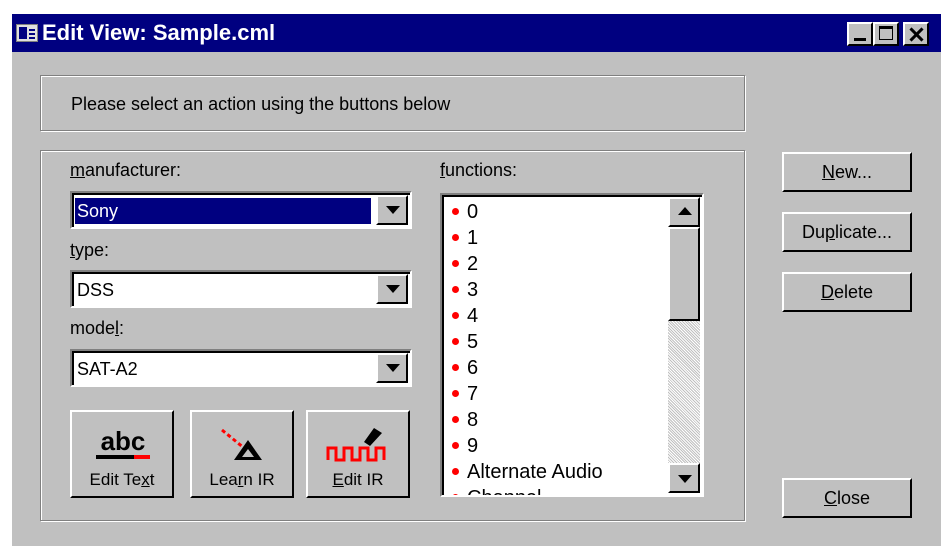 This screenshot has width=941, height=546. What do you see at coordinates (241, 368) in the screenshot?
I see `model-select: SAT-A2` at bounding box center [241, 368].